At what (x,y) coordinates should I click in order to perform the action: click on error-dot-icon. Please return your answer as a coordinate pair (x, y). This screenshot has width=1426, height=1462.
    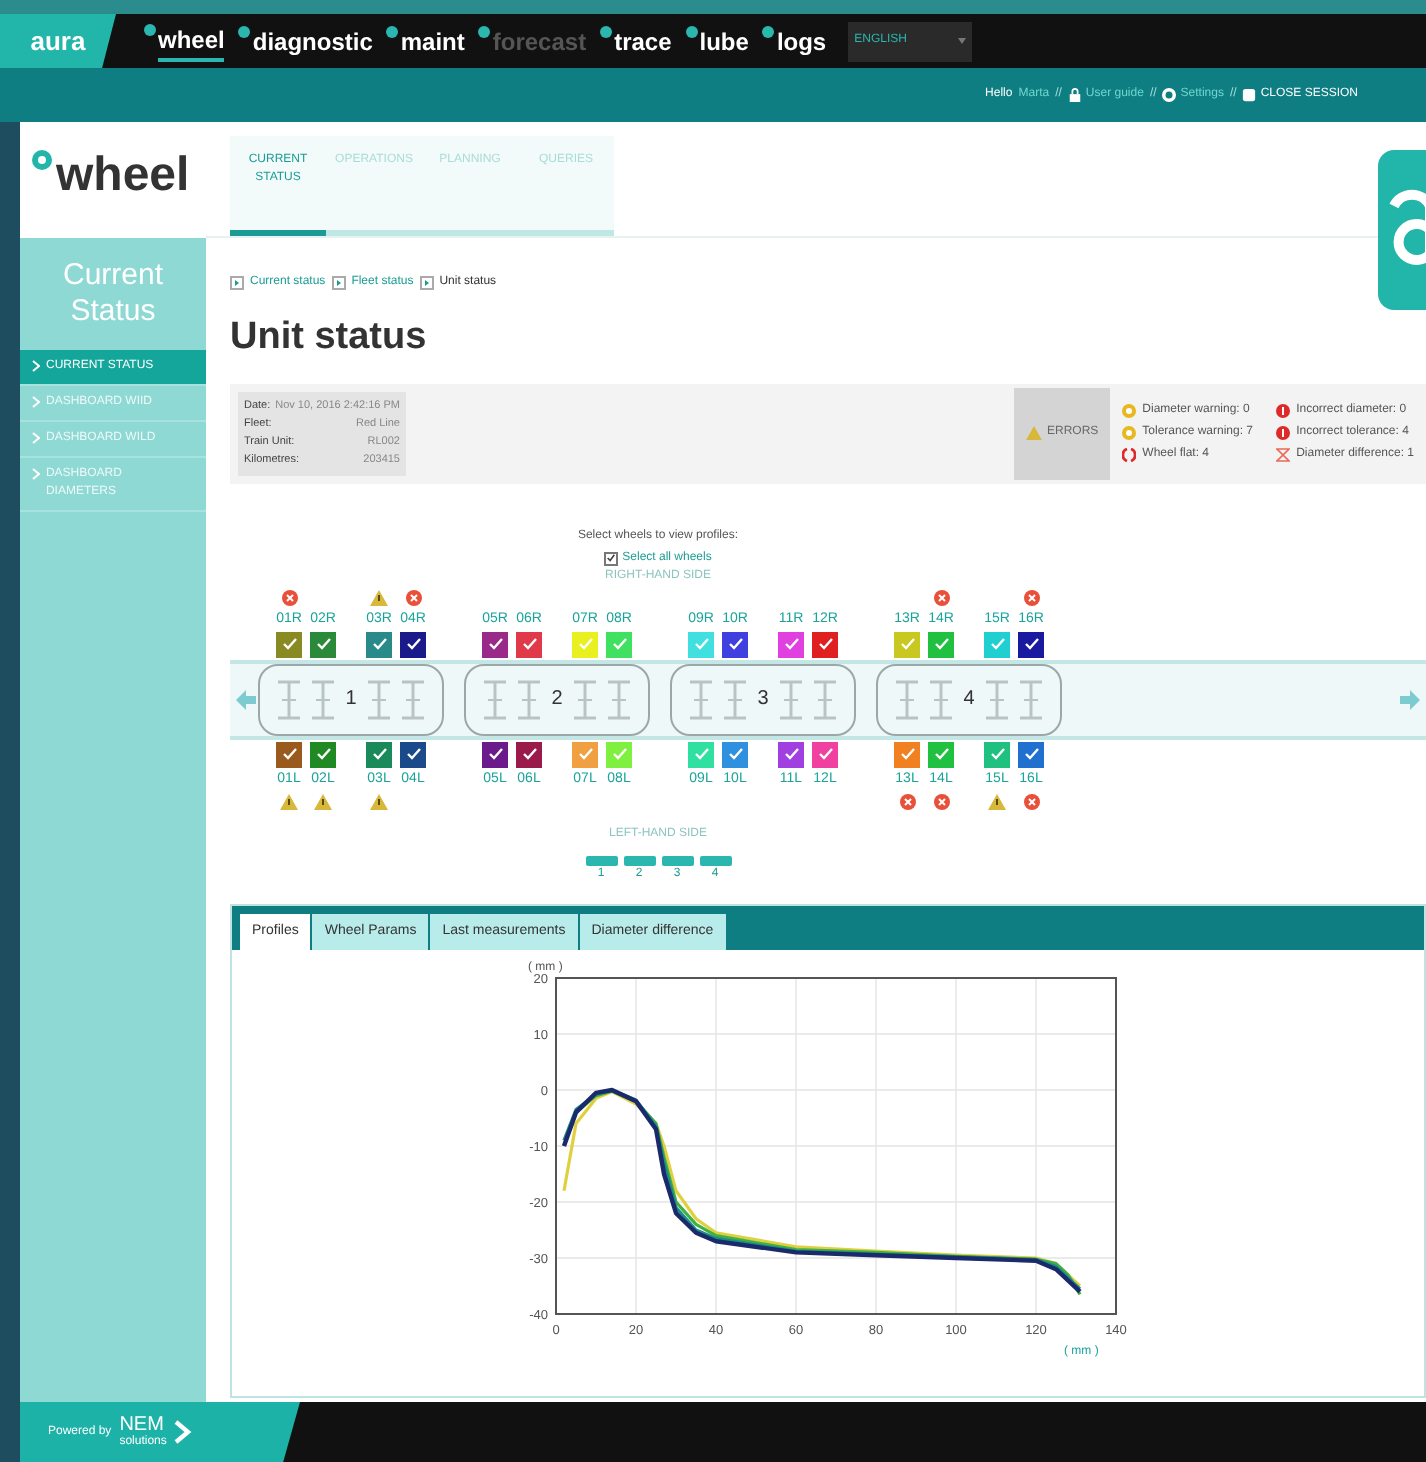
    Looking at the image, I should click on (1283, 411).